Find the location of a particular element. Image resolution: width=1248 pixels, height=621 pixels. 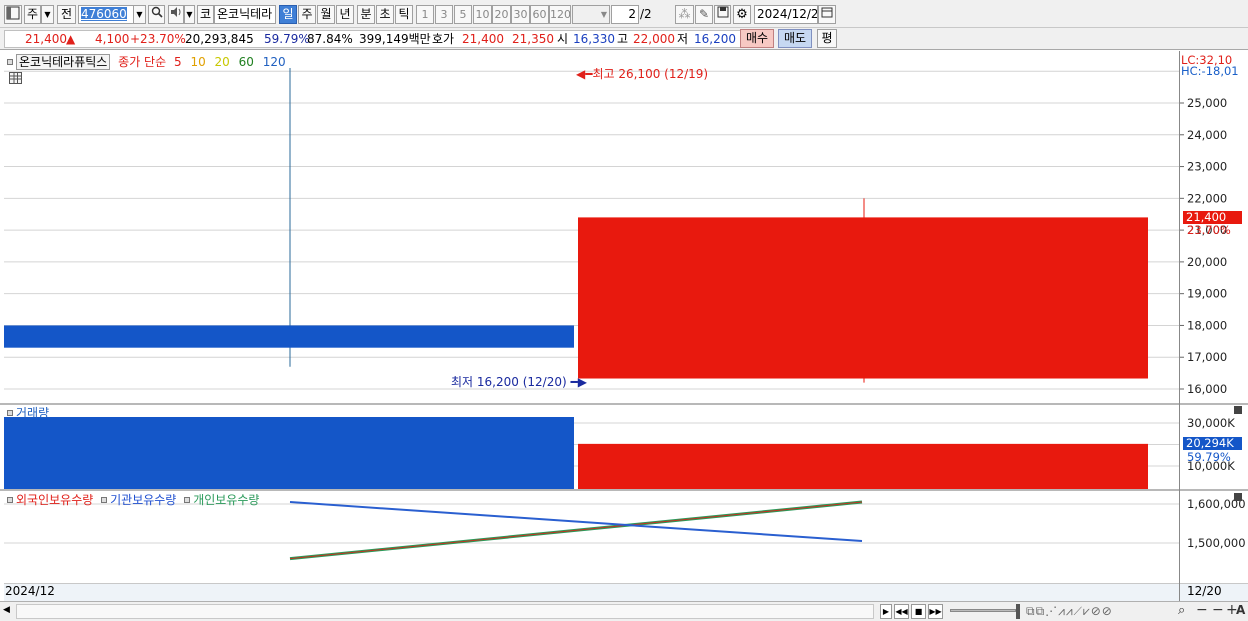

price-legend: 온코닉테라퓨틱스 종가 단순 5 10 20 60 120 is located at coordinates (146, 61).